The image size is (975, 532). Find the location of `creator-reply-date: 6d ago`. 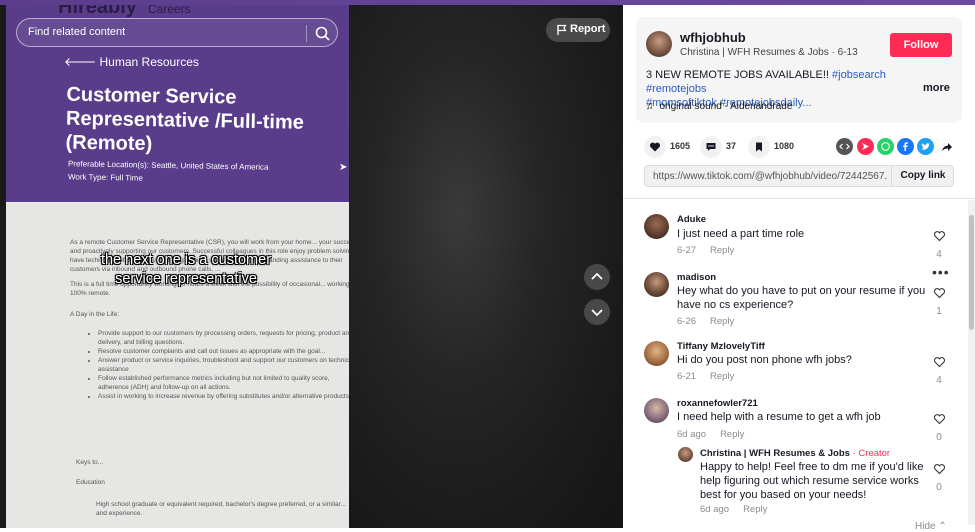

creator-reply-date: 6d ago is located at coordinates (715, 509).